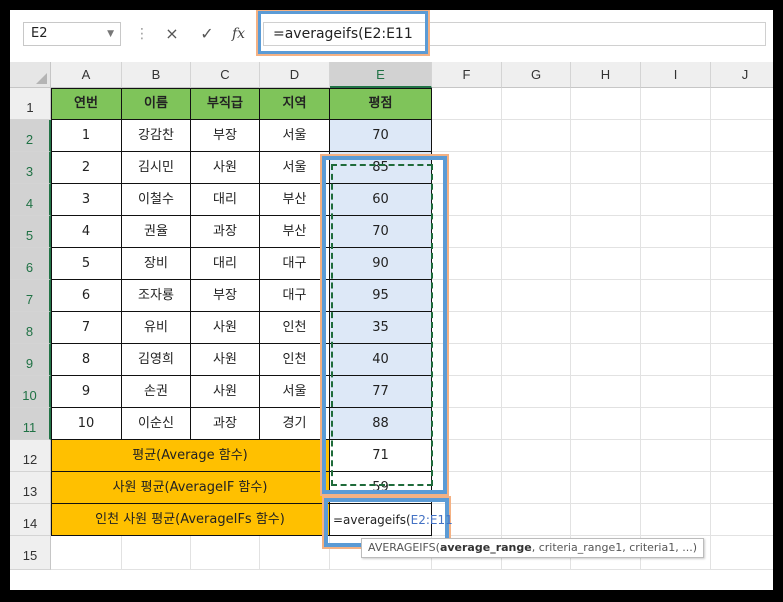 The width and height of the screenshot is (783, 602). Describe the element at coordinates (86, 104) in the screenshot. I see `table-header-cell: 연번` at that location.